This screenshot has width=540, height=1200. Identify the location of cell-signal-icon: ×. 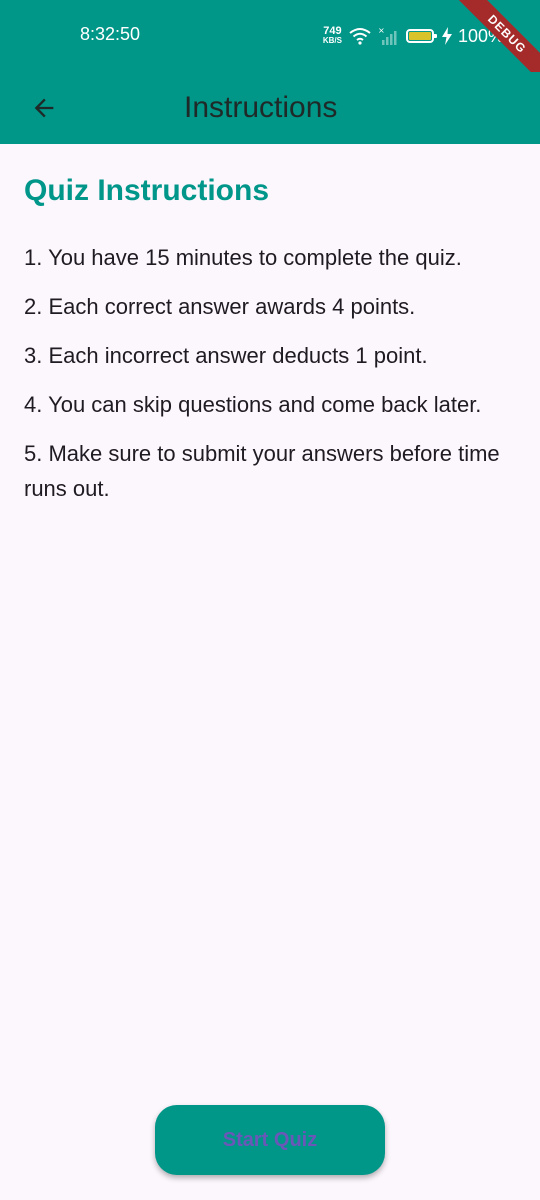
(387, 35).